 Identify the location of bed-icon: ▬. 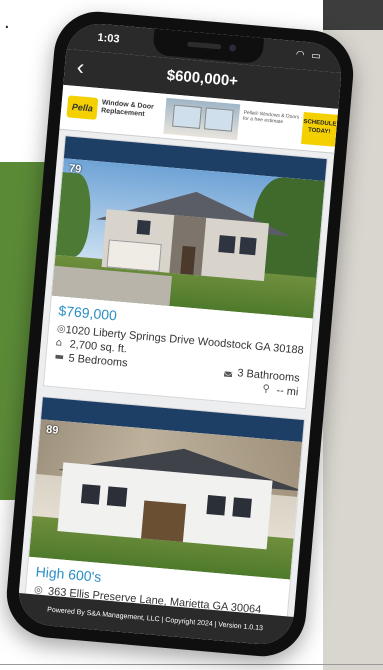
(59, 357).